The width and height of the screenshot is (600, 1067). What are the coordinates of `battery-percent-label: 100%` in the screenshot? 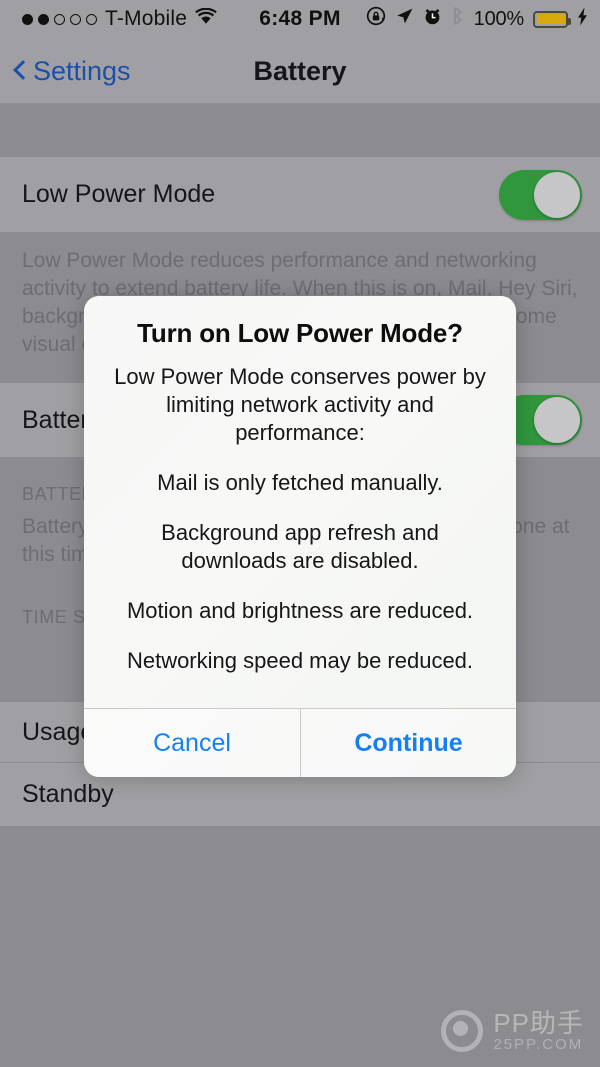 It's located at (499, 18).